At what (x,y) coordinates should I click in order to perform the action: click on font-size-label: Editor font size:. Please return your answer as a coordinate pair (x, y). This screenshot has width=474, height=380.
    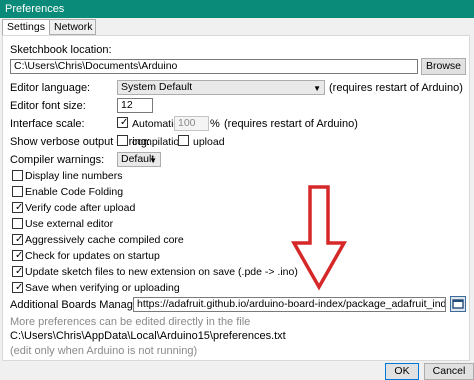
    Looking at the image, I should click on (48, 106).